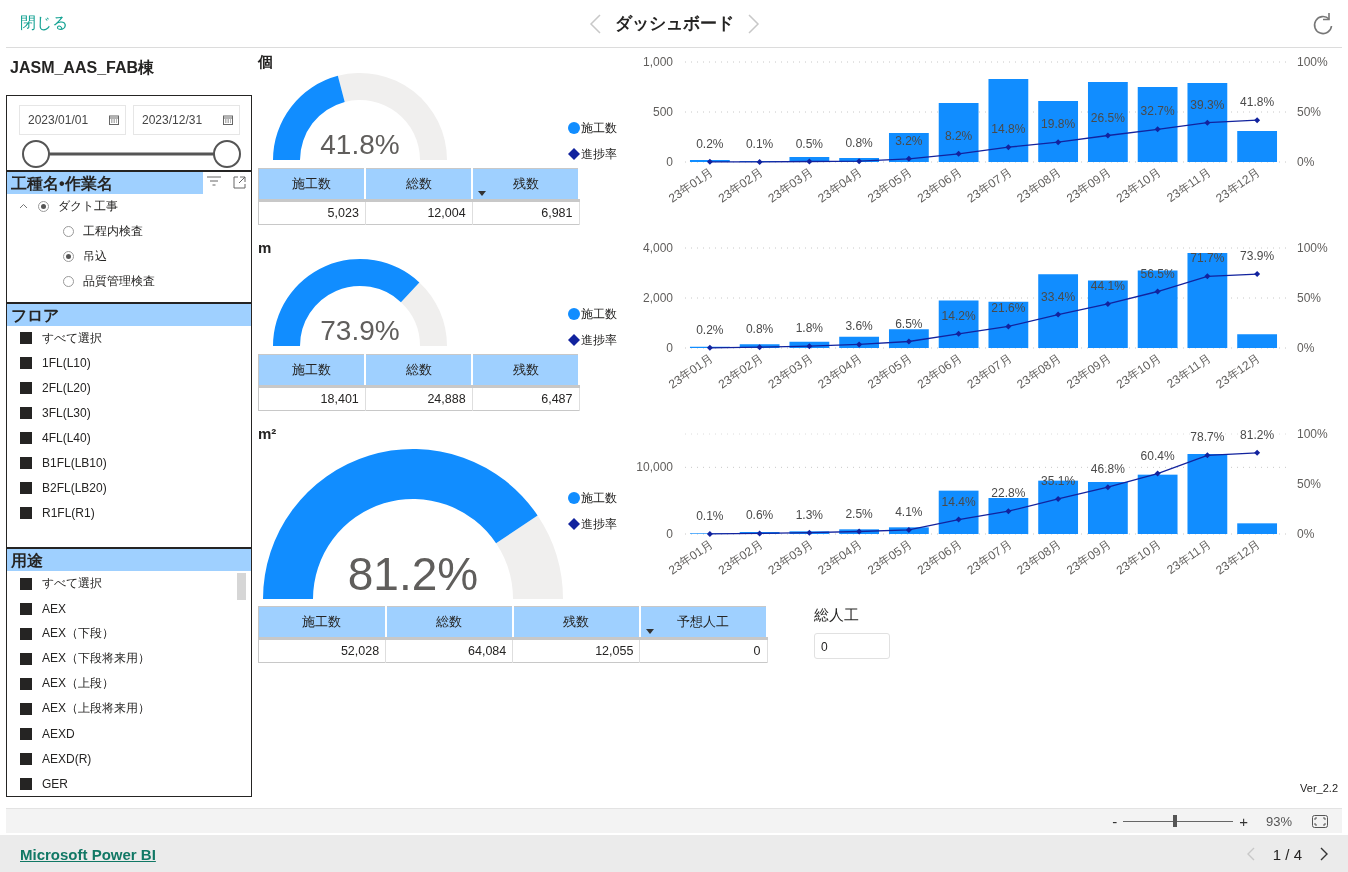  I want to click on zoom-value: 93%, so click(1278, 821).